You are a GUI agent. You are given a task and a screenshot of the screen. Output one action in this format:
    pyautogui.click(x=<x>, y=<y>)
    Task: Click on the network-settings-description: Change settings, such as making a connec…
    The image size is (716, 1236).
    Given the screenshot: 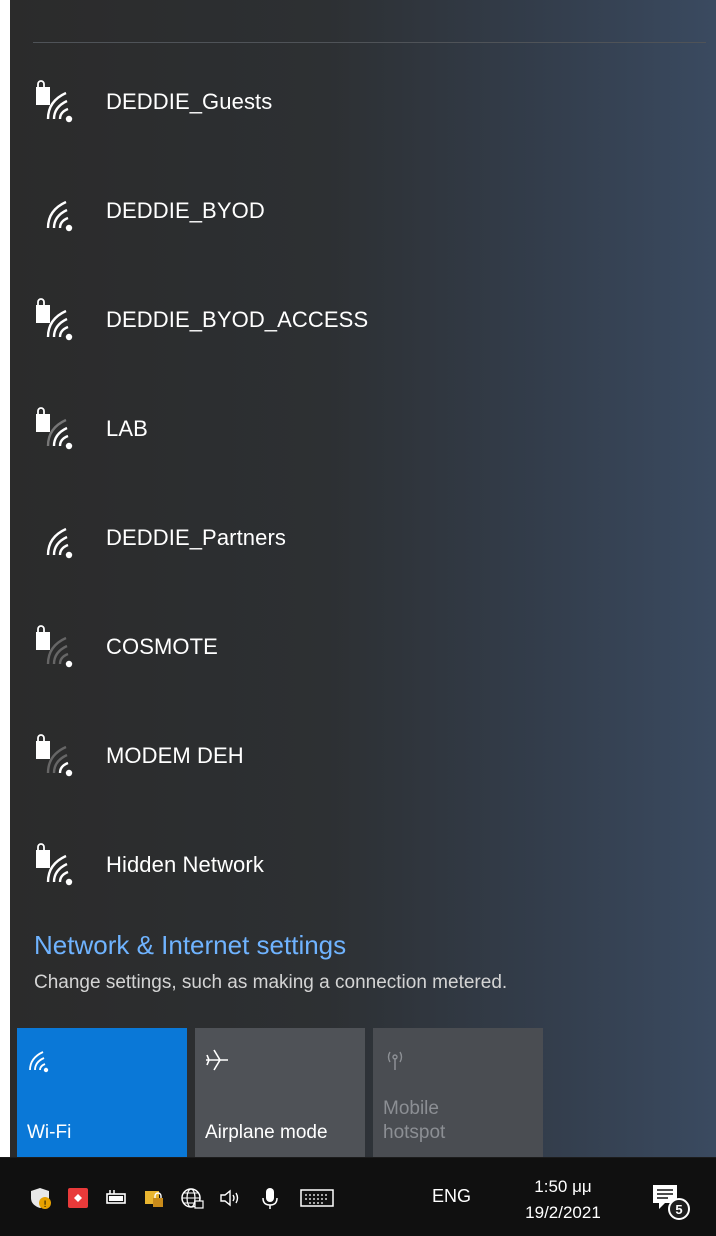 What is the action you would take?
    pyautogui.click(x=271, y=982)
    